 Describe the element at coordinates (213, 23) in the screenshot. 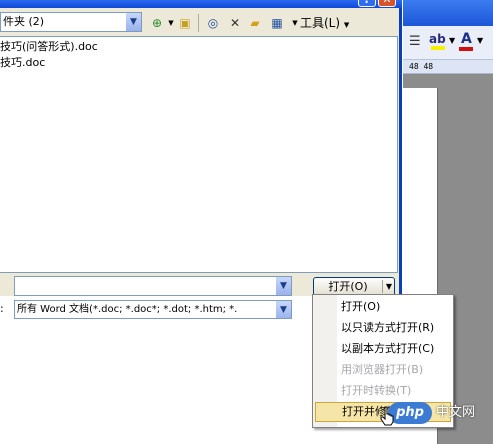

I see `search-web-icon: ◎` at that location.